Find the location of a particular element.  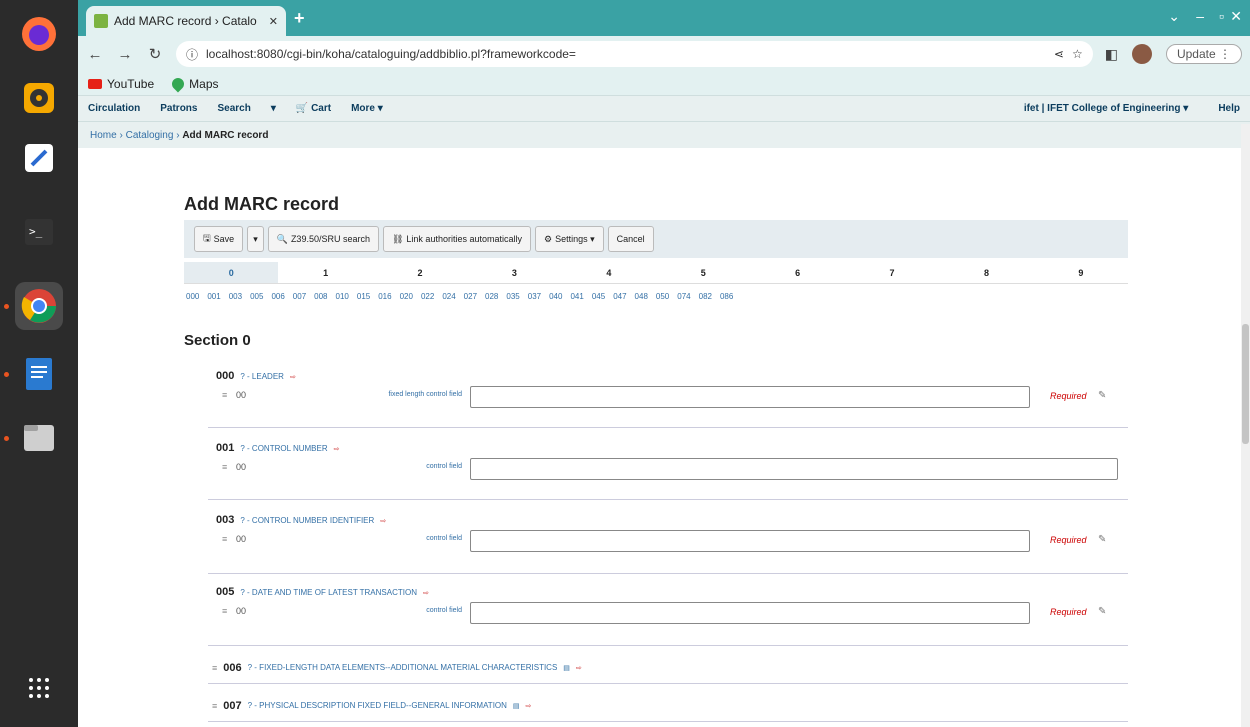

tab-9: 9 is located at coordinates (1081, 272).